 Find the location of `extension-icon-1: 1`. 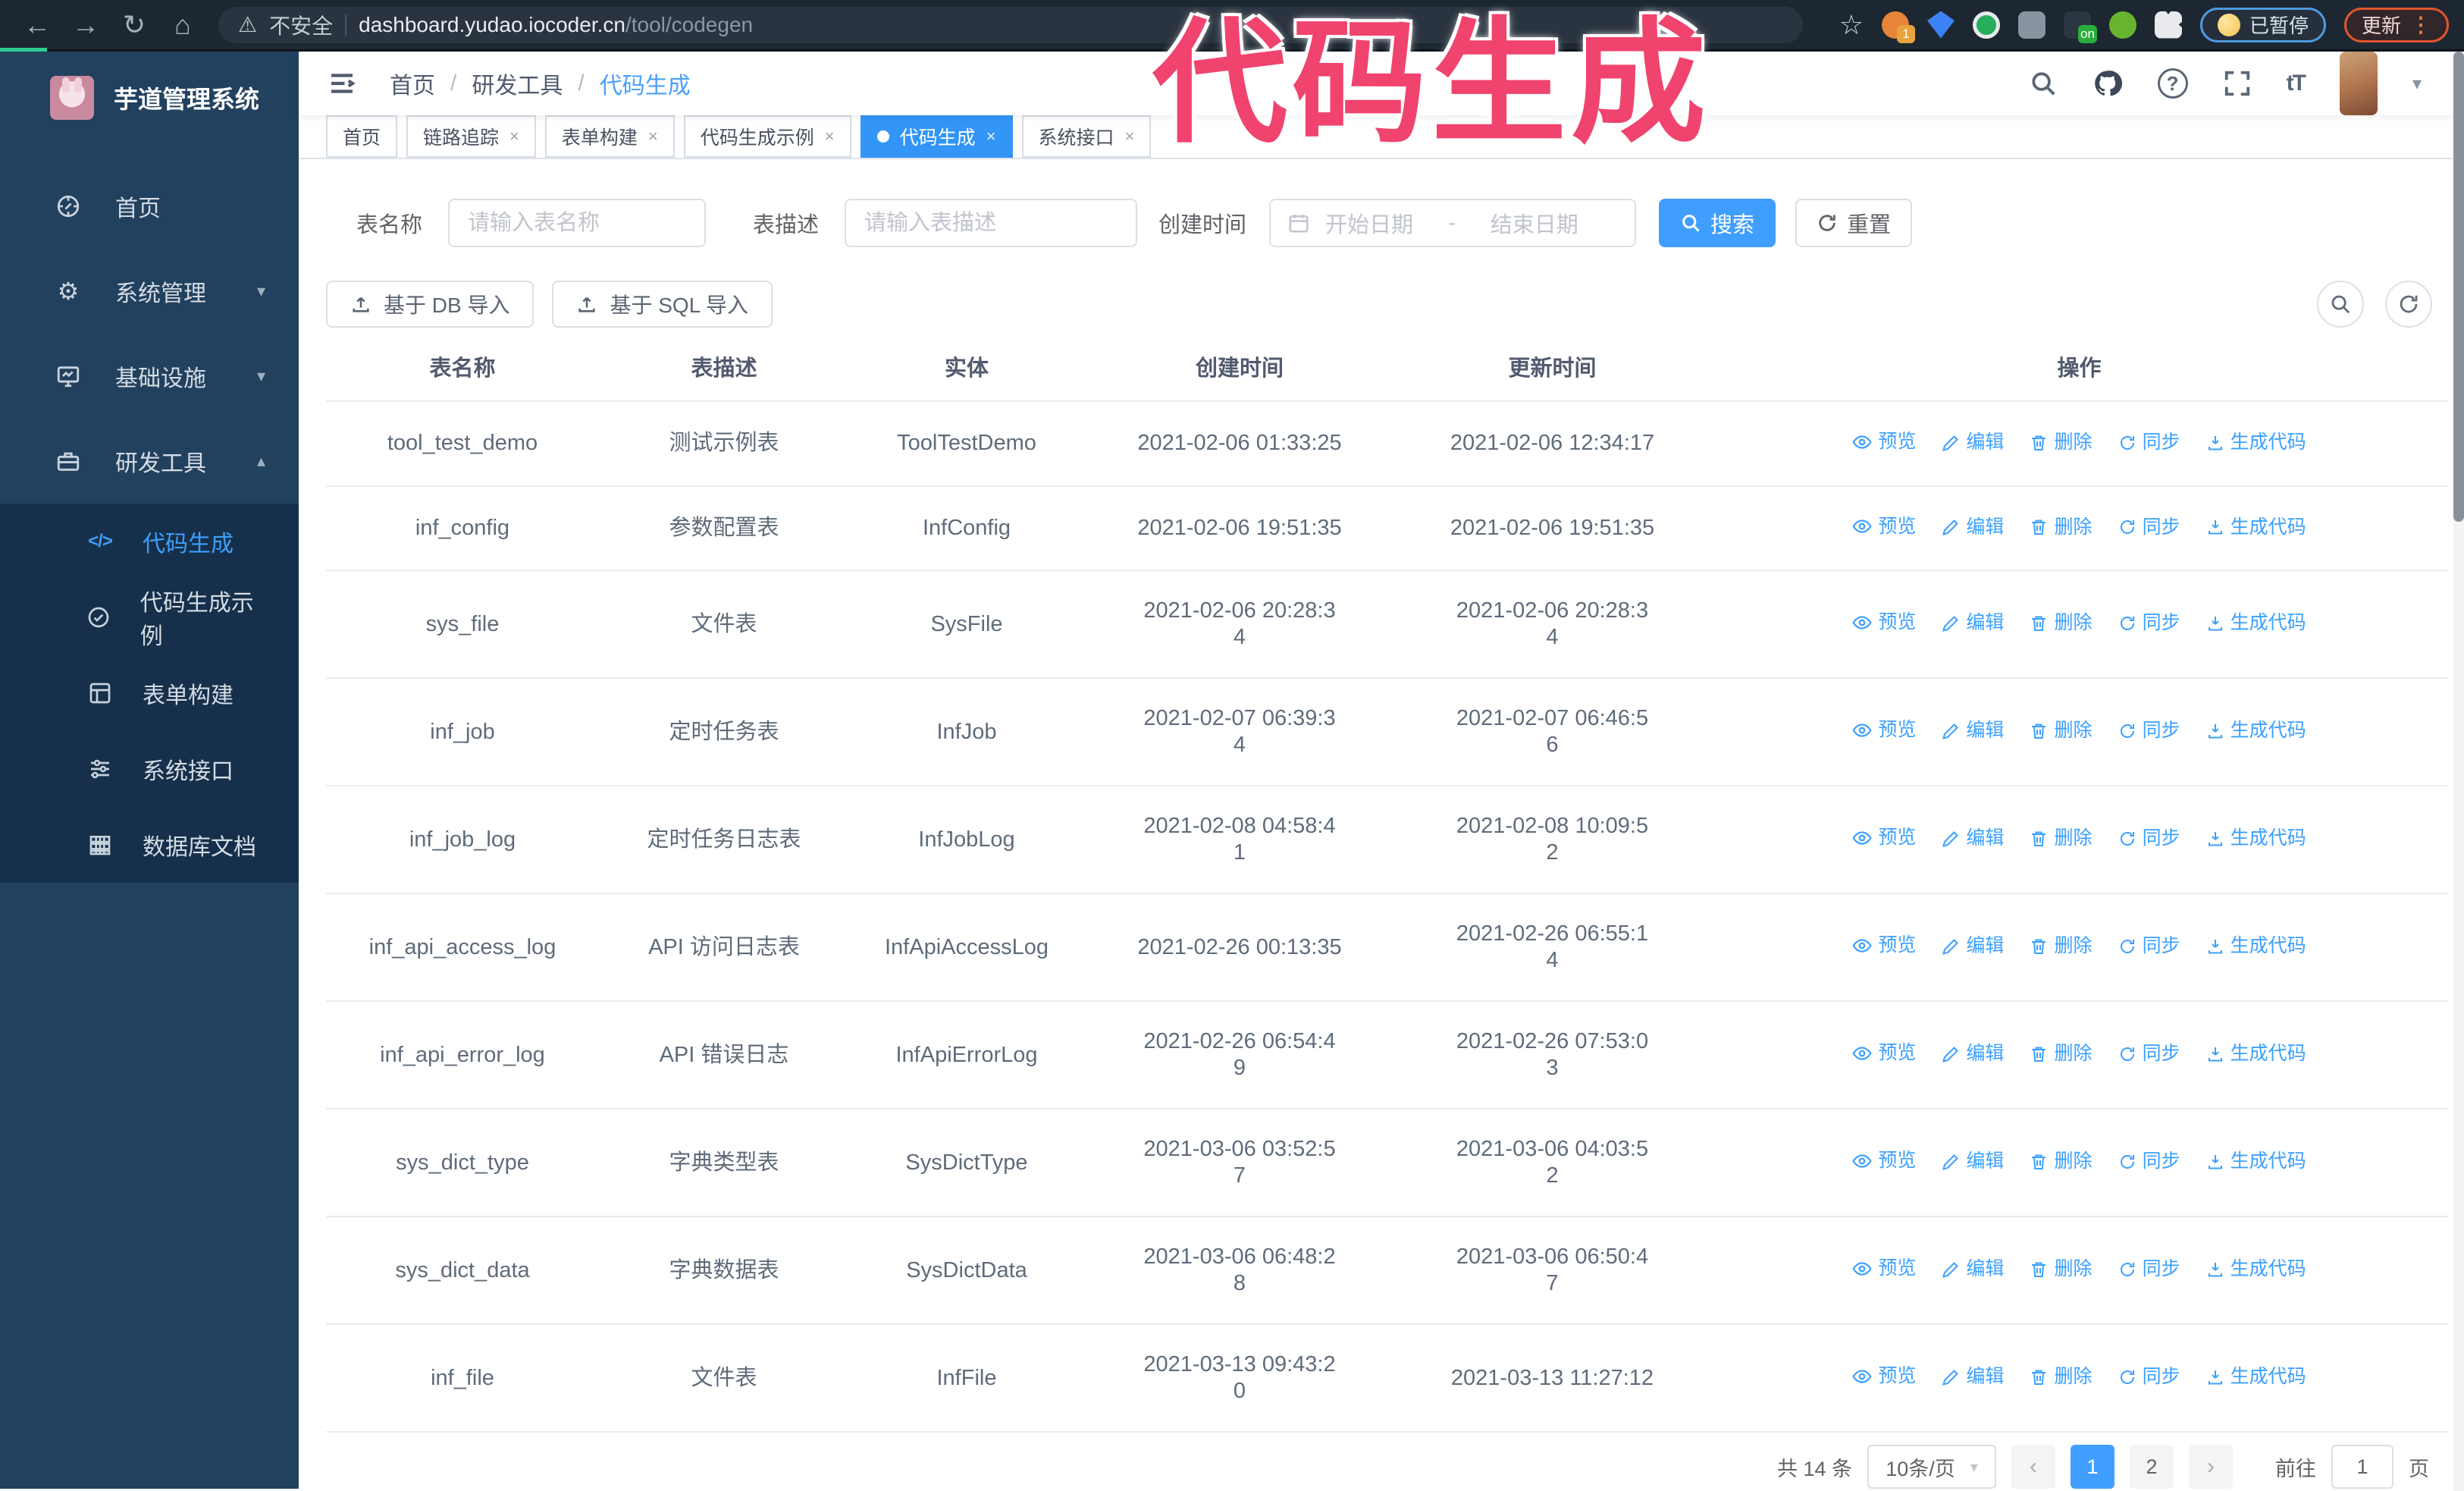

extension-icon-1: 1 is located at coordinates (1898, 27).